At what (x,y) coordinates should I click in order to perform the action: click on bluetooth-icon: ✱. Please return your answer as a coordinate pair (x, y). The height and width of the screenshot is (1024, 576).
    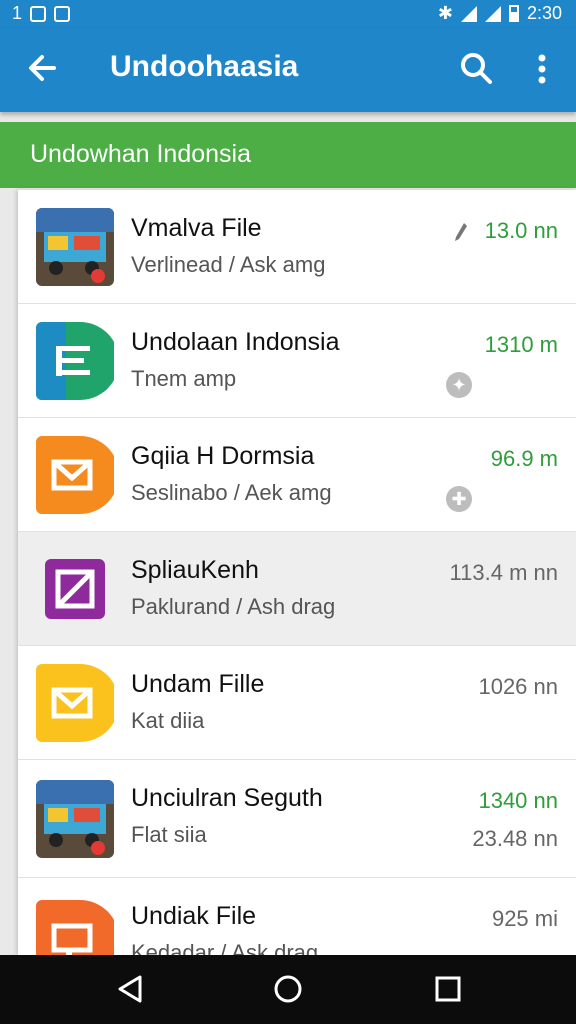
    Looking at the image, I should click on (445, 13).